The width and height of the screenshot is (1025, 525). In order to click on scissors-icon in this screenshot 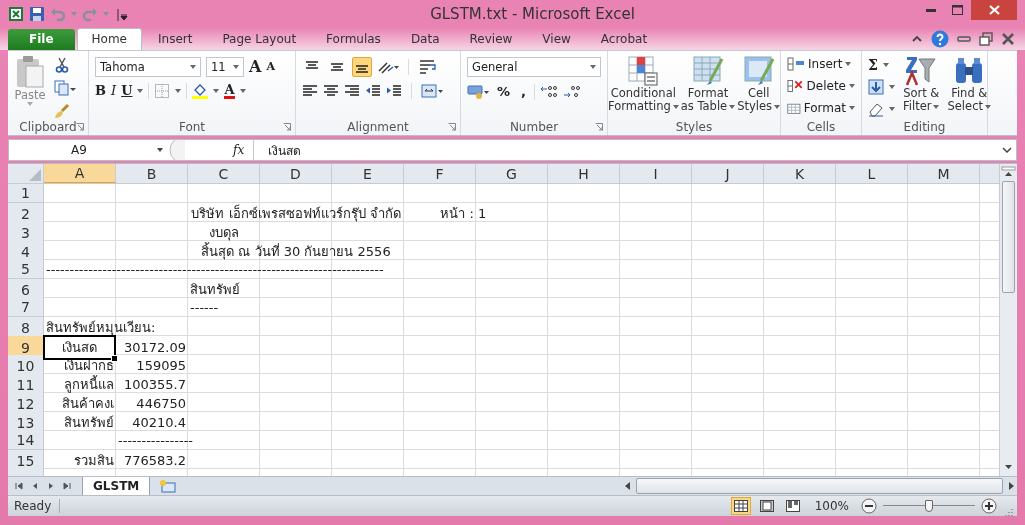, I will do `click(62, 65)`.